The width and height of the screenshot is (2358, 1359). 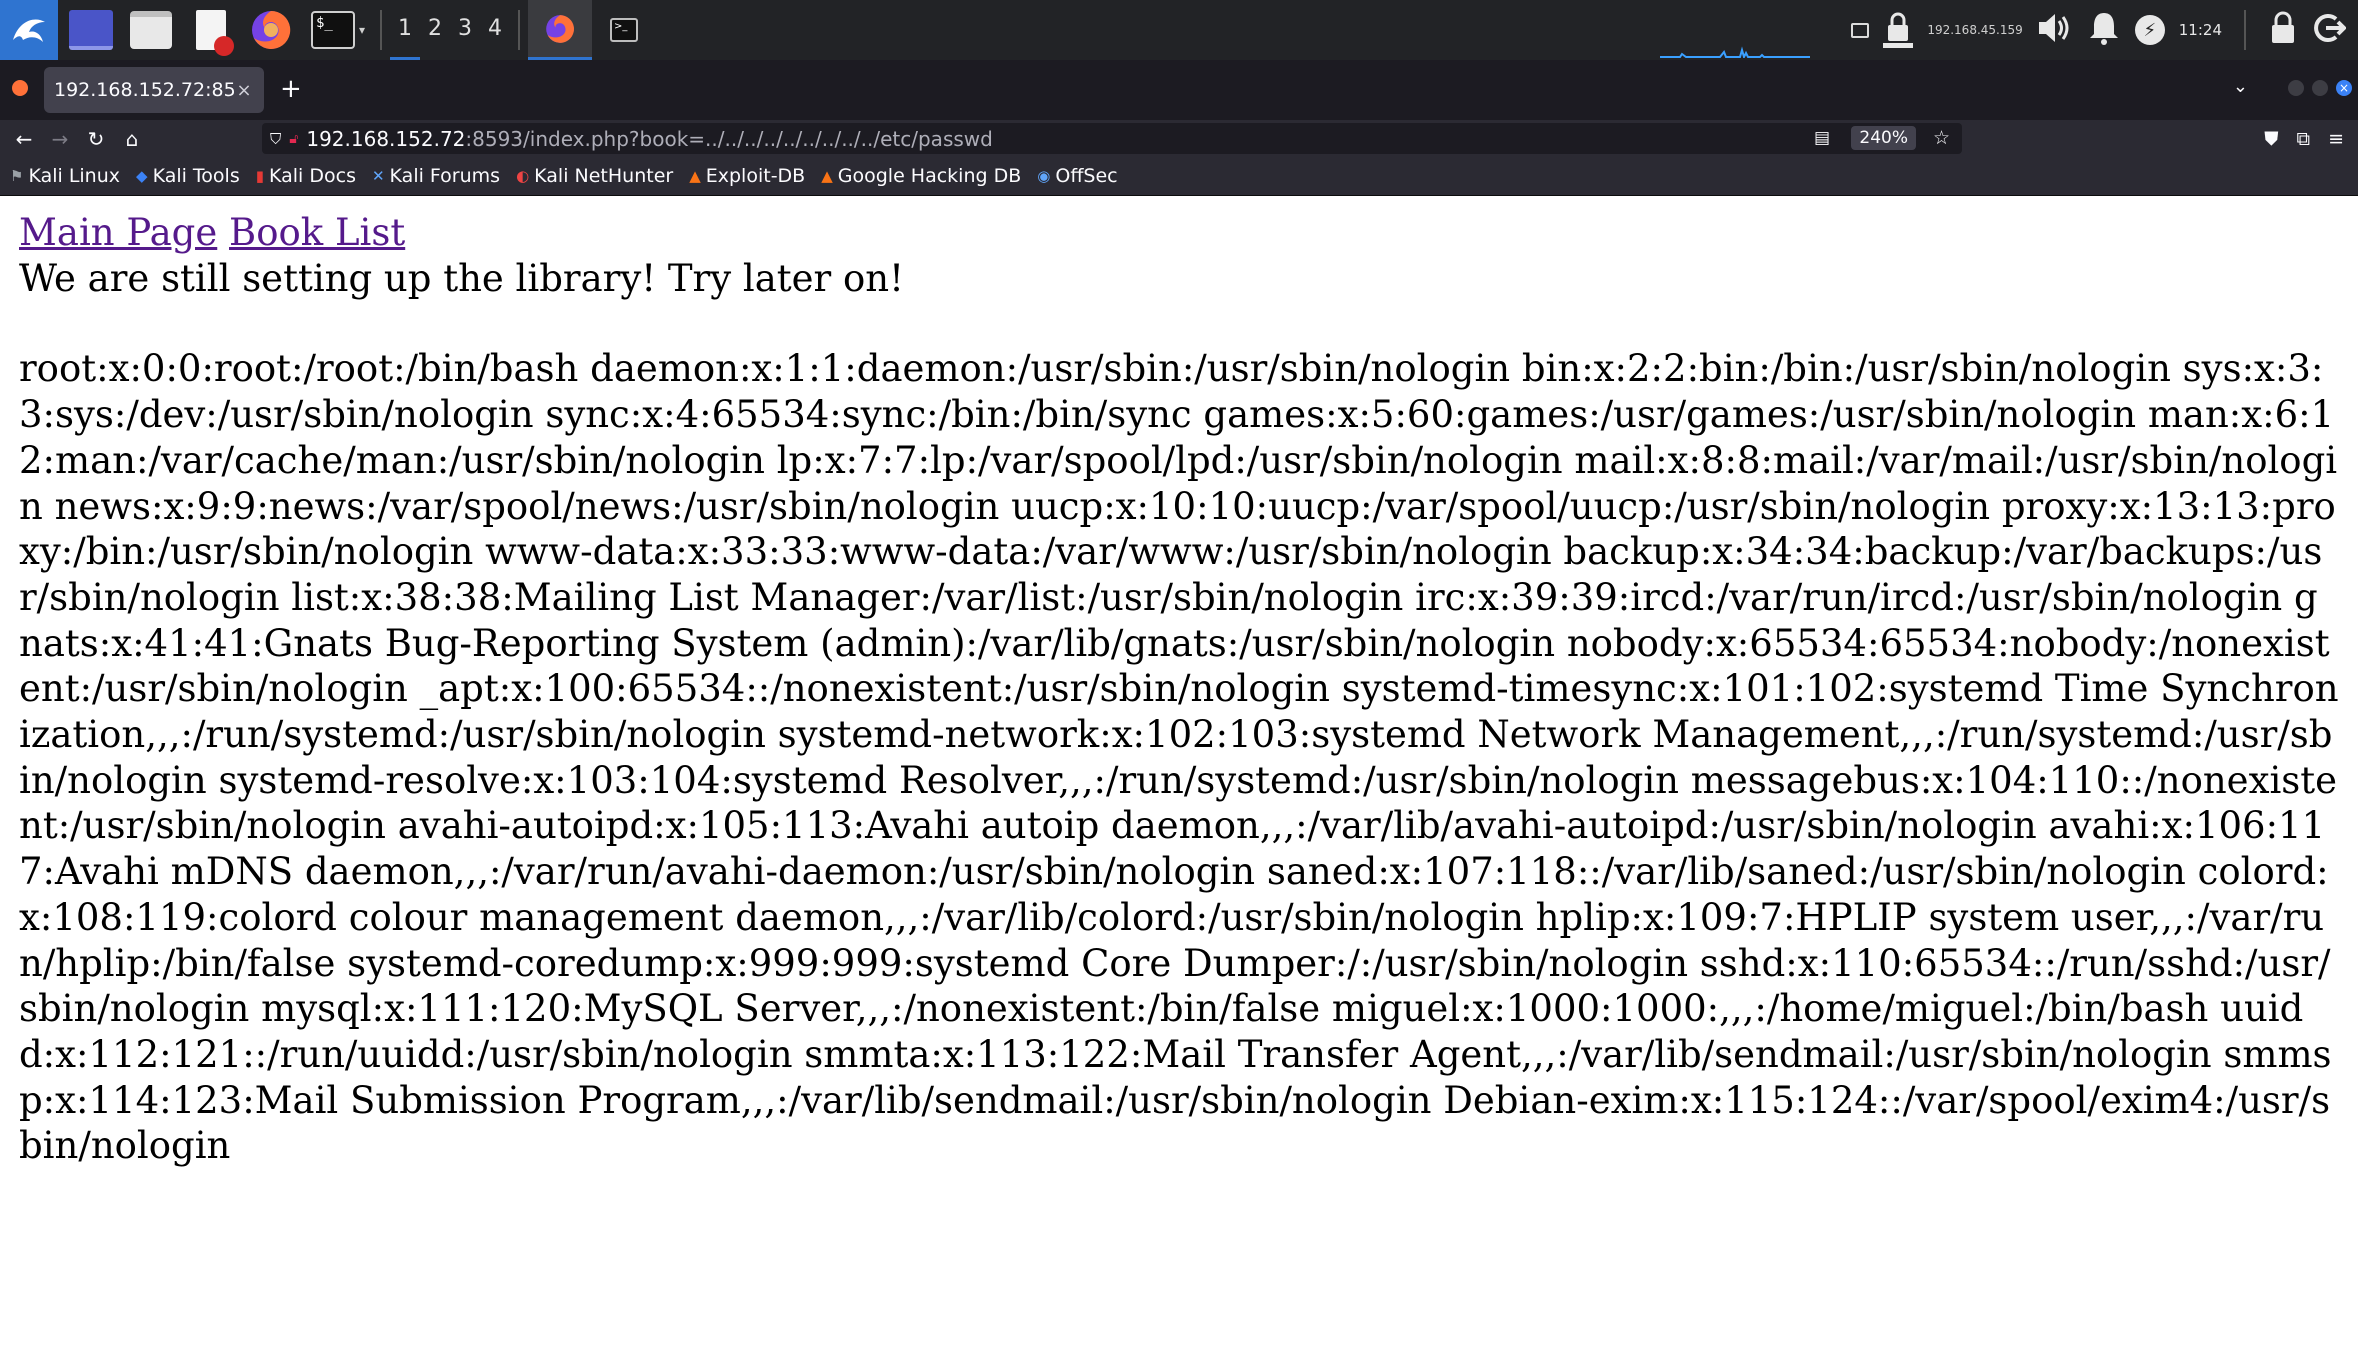 What do you see at coordinates (1179, 90) in the screenshot?
I see `browser-tab-bar: 192.168.152.72:8593 × + ⌄ ×` at bounding box center [1179, 90].